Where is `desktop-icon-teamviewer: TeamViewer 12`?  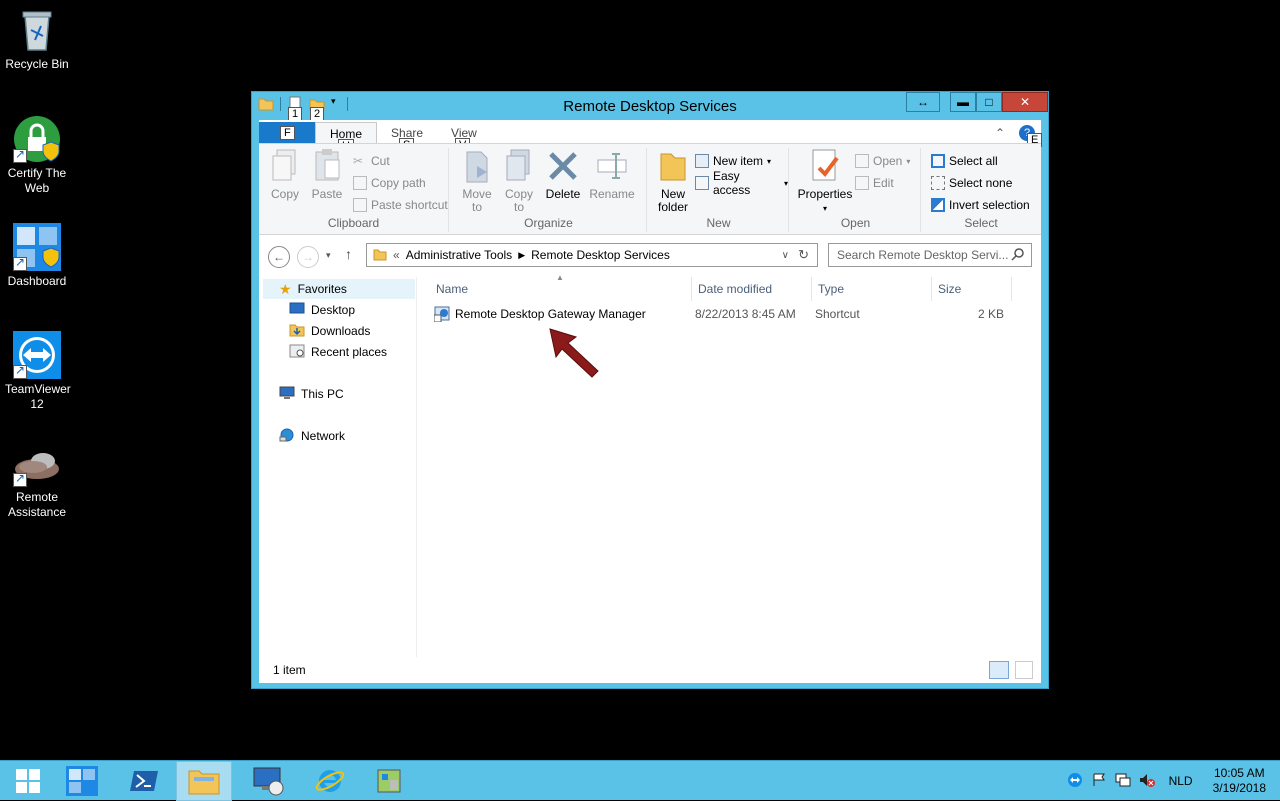
desktop-icon-teamviewer: TeamViewer 12 is located at coordinates (37, 371).